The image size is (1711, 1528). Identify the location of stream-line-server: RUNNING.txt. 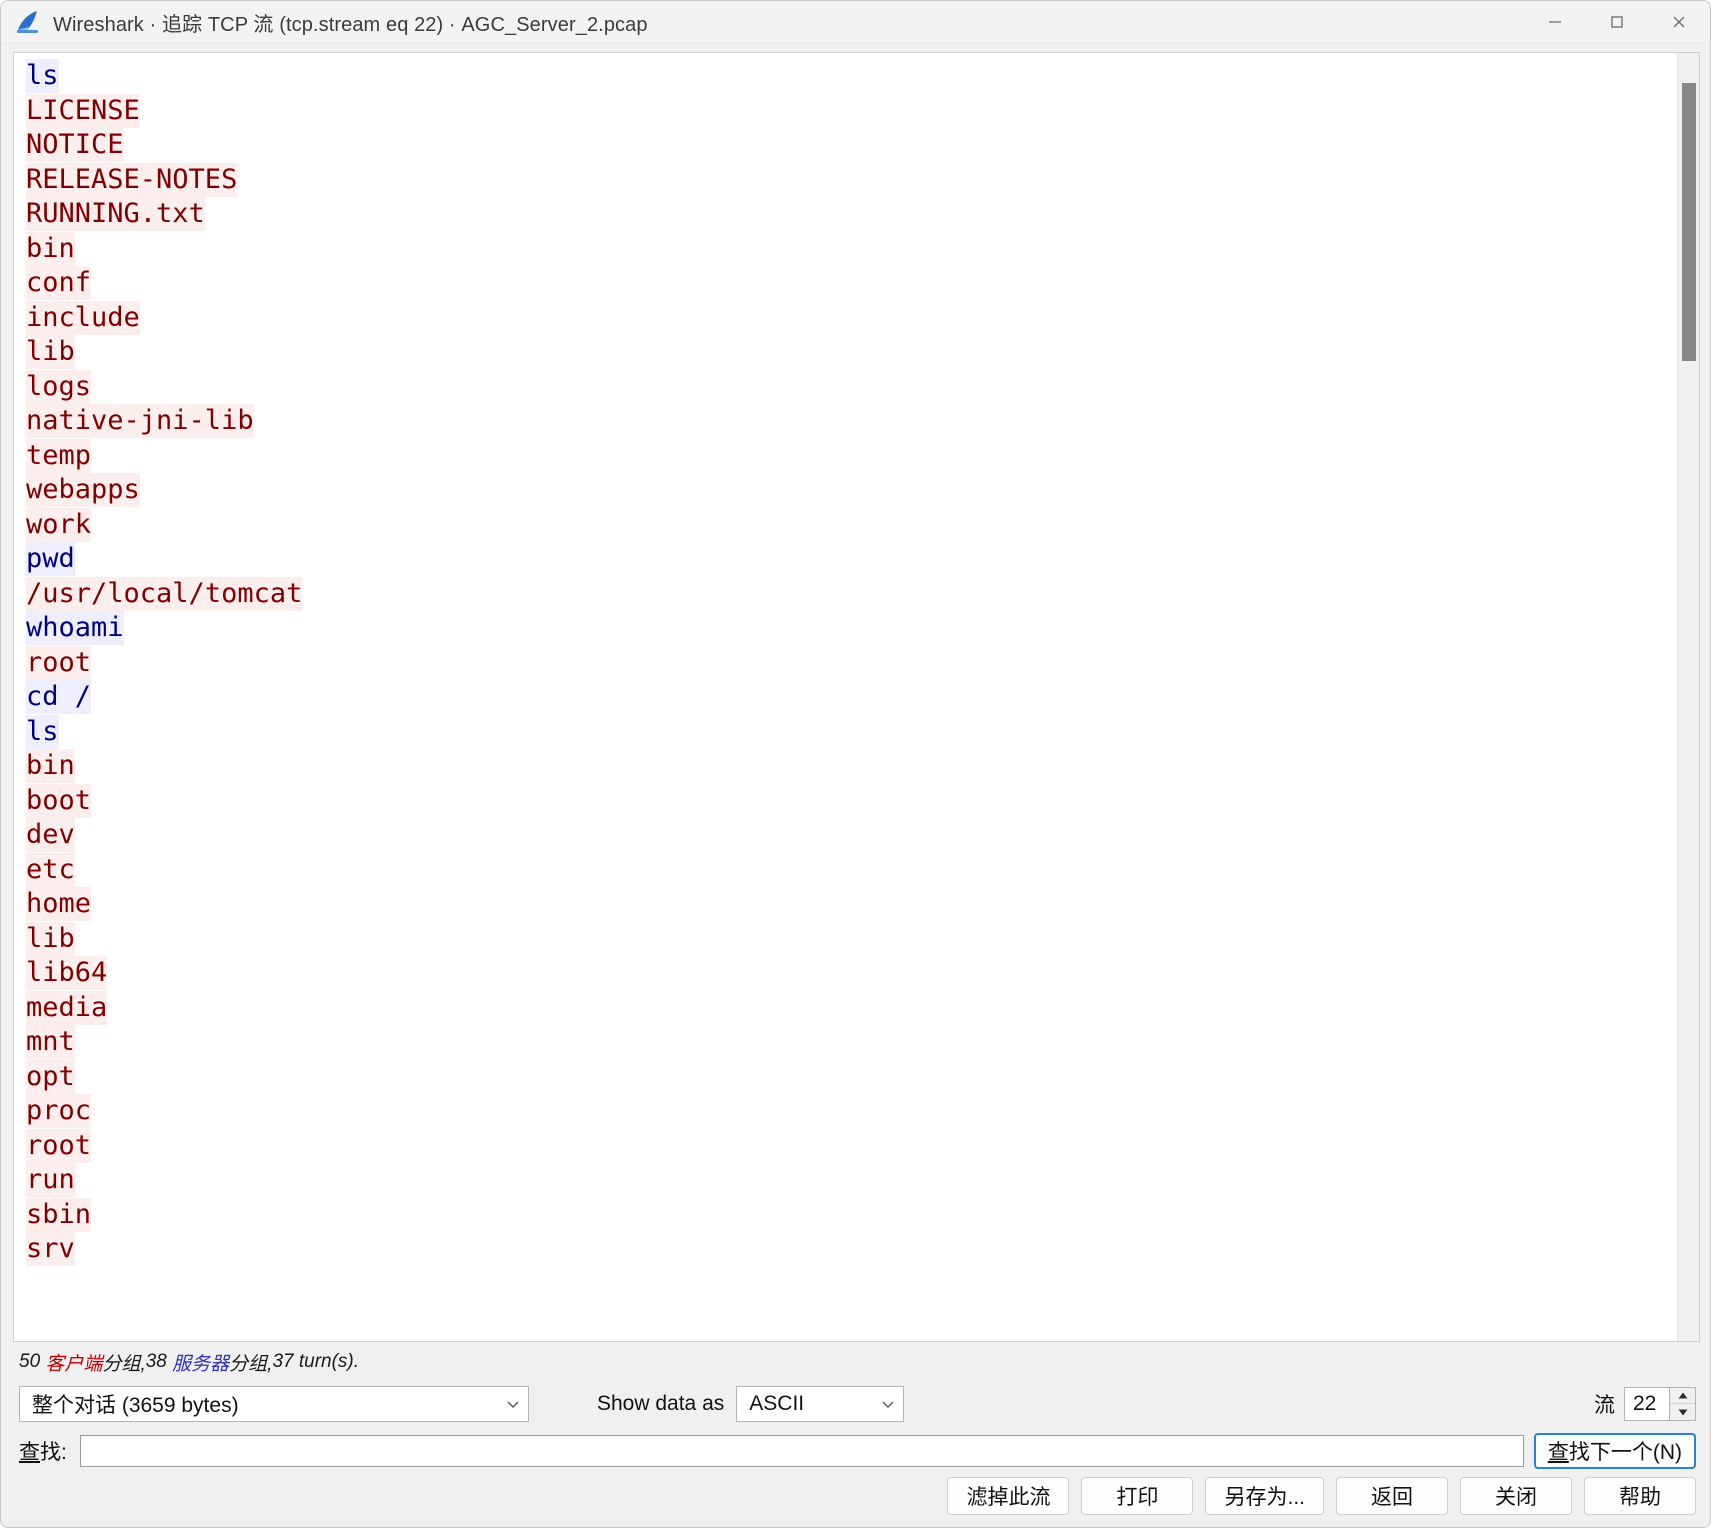
(851, 214).